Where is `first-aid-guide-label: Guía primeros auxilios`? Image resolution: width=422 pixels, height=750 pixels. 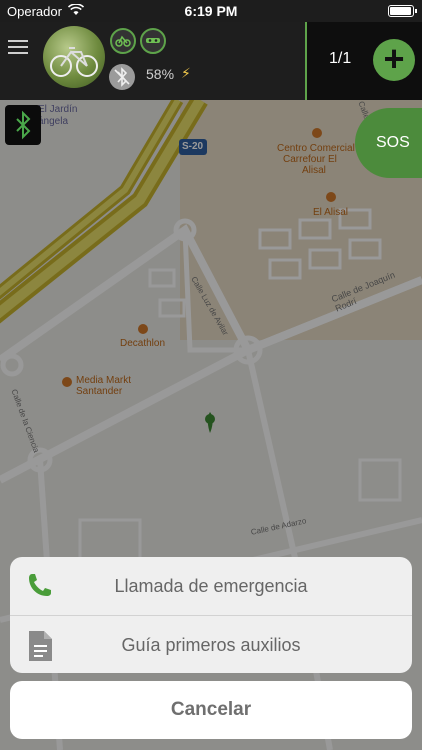
first-aid-guide-label: Guía primeros auxilios is located at coordinates (211, 645).